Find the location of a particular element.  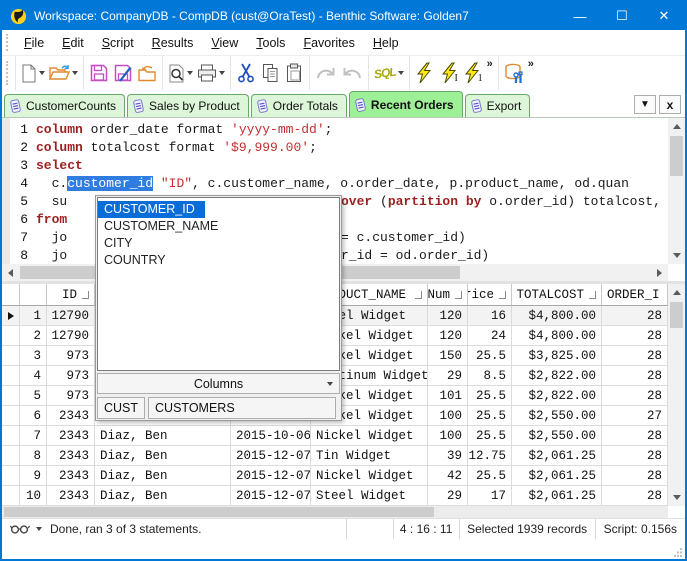

code-line-3: 3 select is located at coordinates (335, 166).